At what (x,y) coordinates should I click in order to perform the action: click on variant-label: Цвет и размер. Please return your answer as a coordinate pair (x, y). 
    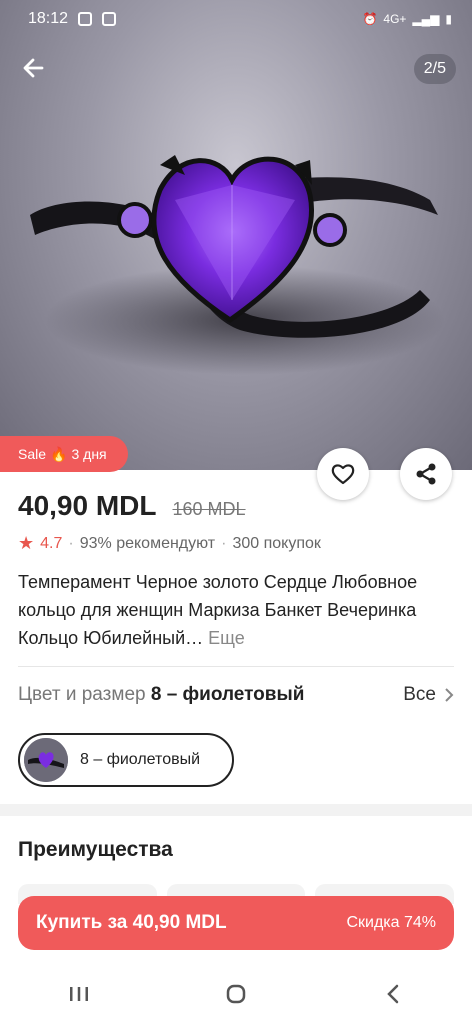
    Looking at the image, I should click on (82, 694).